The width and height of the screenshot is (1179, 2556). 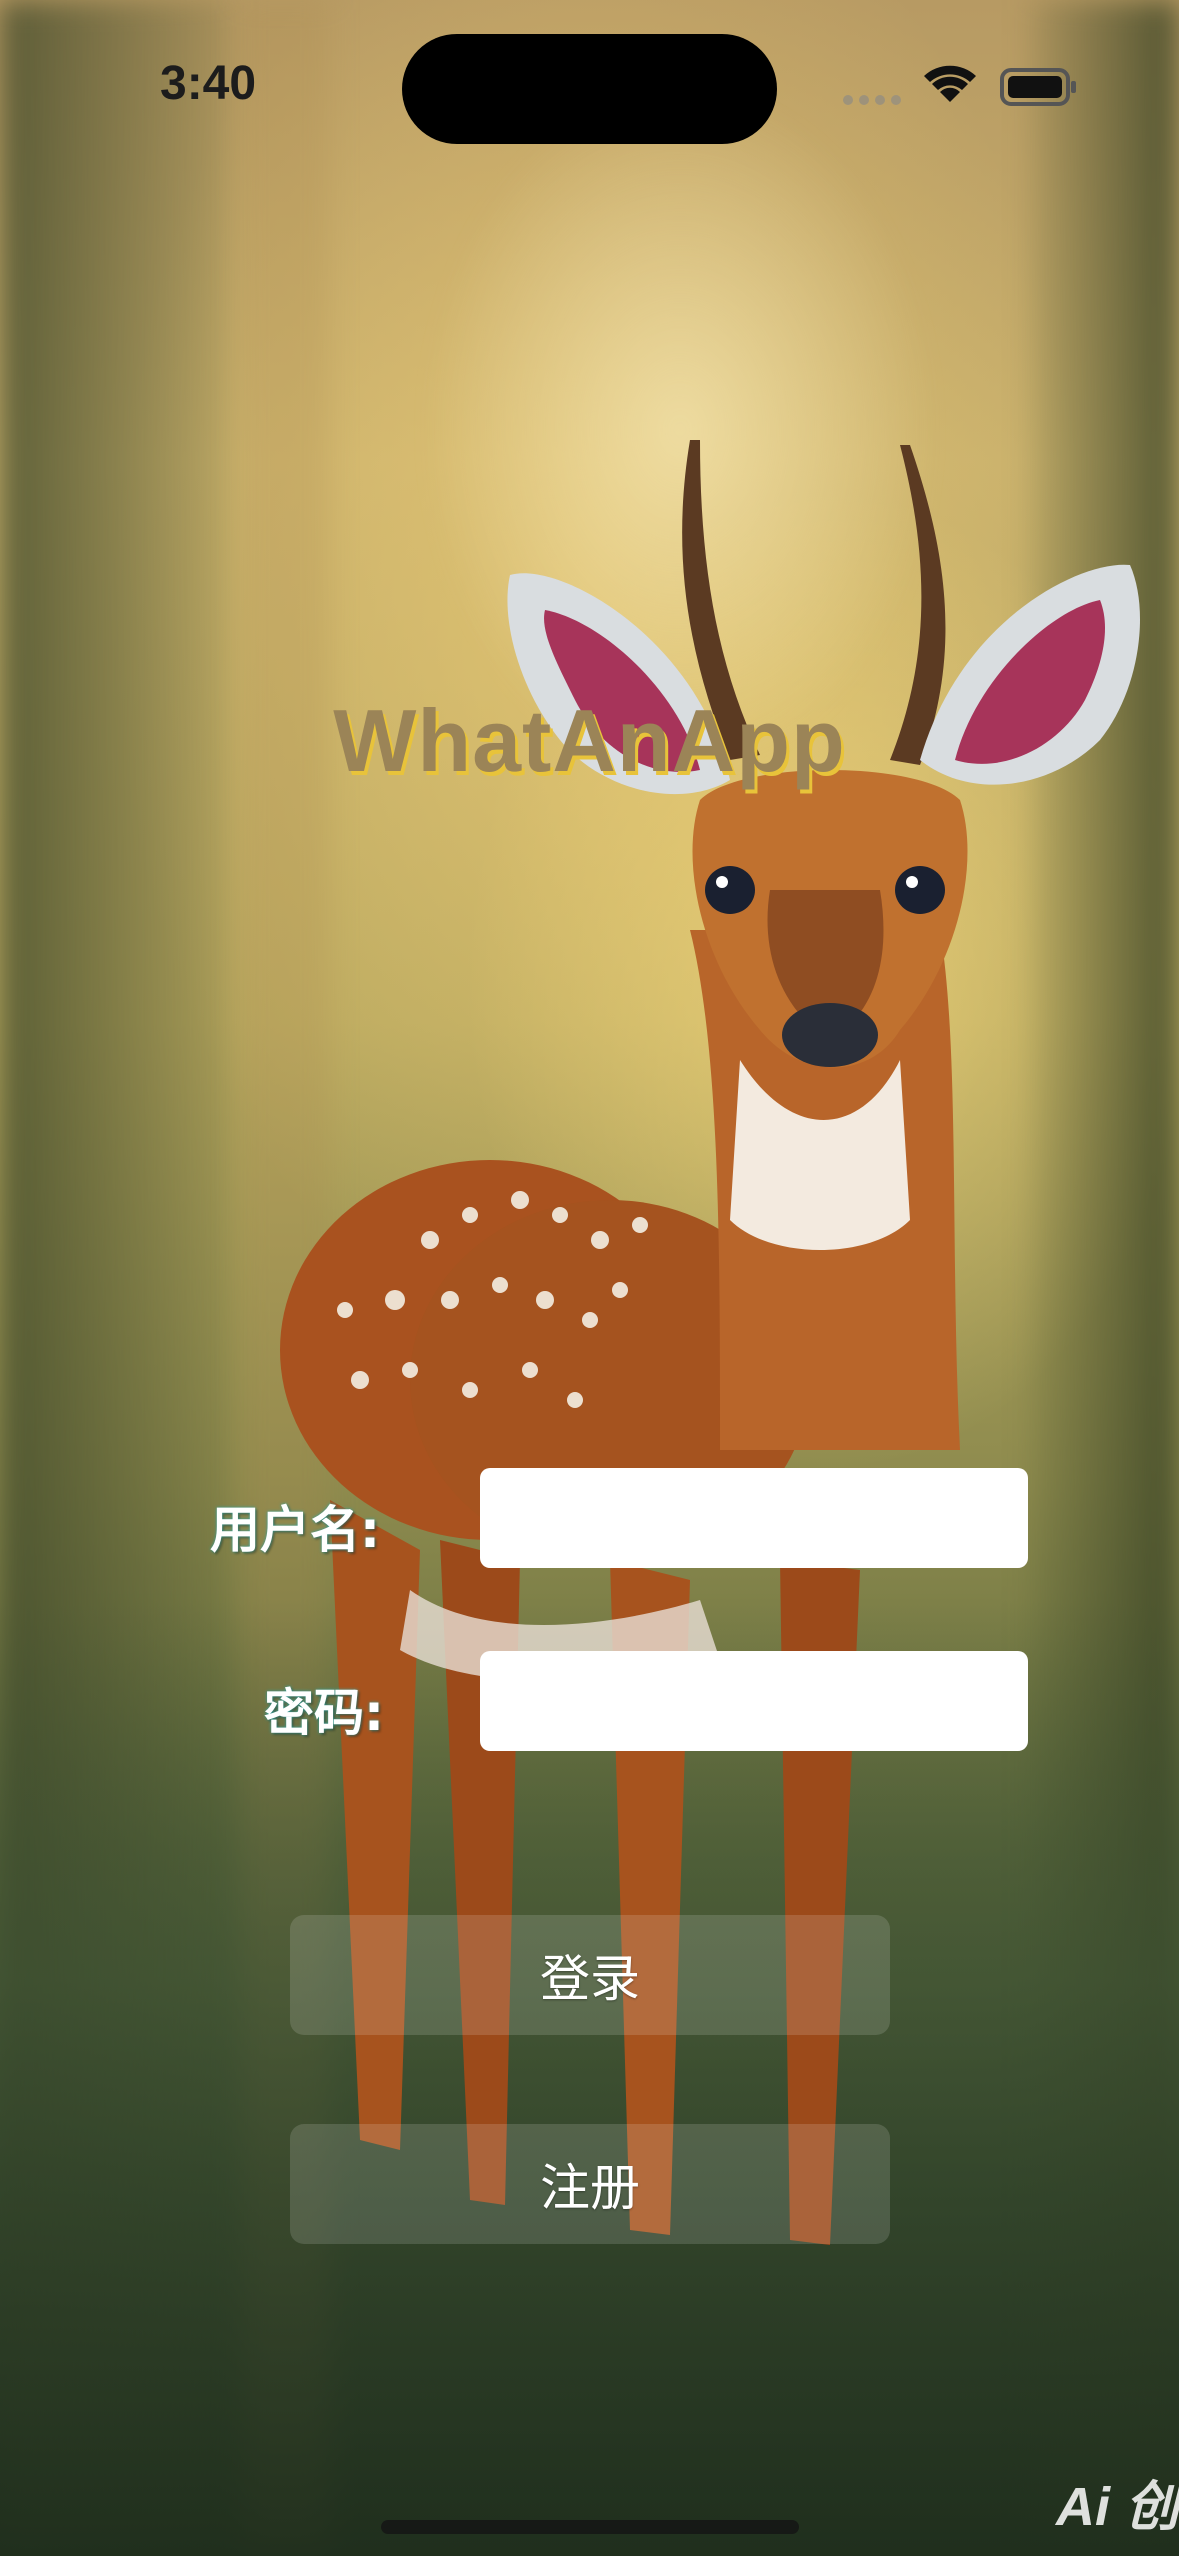 What do you see at coordinates (1038, 87) in the screenshot?
I see `battery-icon` at bounding box center [1038, 87].